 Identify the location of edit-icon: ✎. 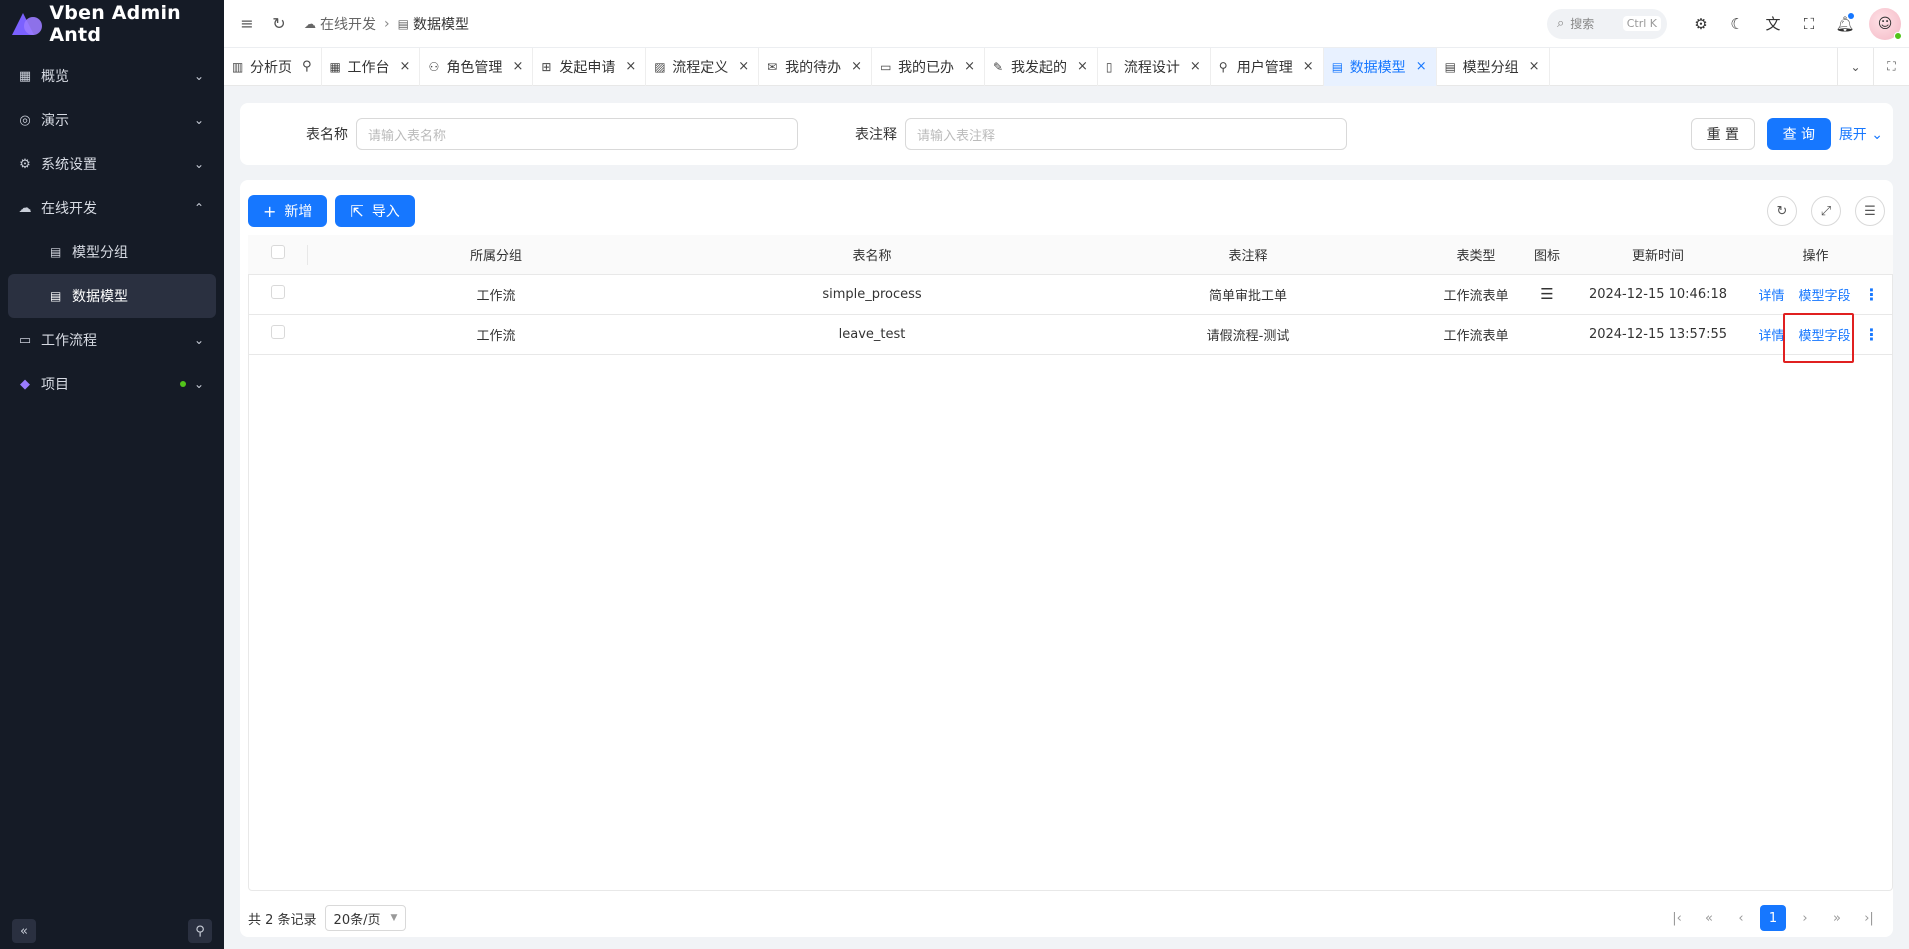
(998, 66).